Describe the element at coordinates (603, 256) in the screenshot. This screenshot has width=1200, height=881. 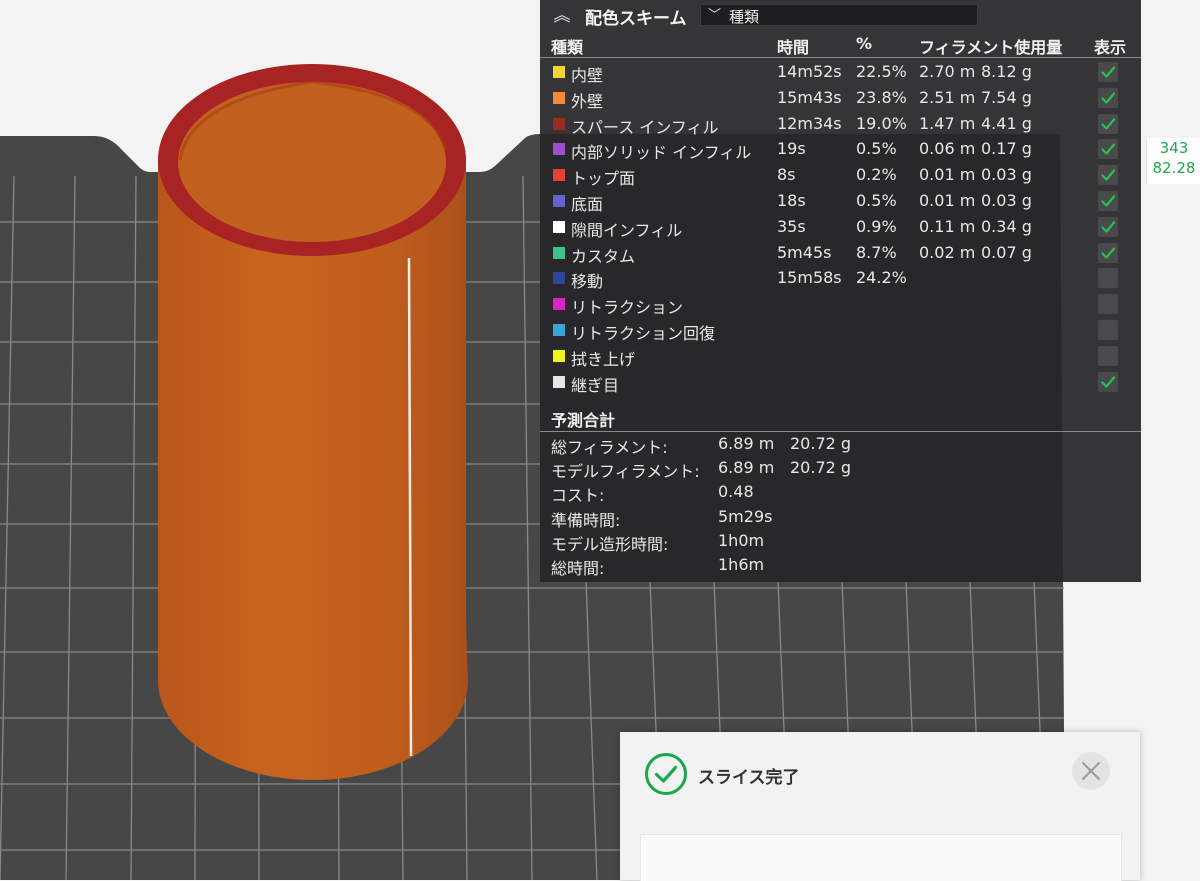
I see `feature-type-label: カスタム` at that location.